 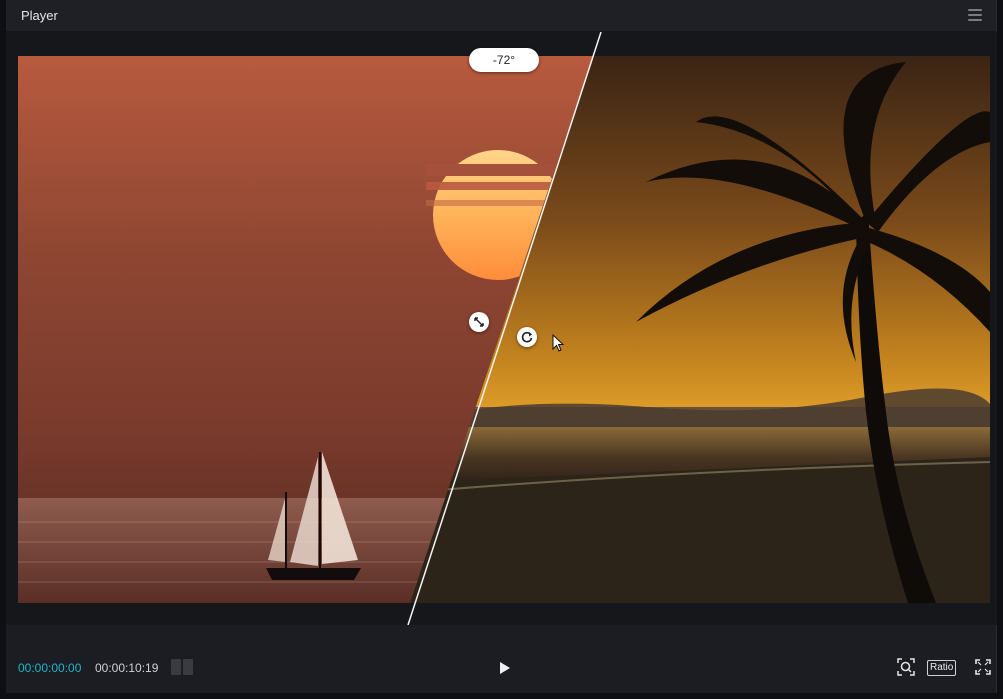 I want to click on total-duration: 00:00:10:19, so click(x=127, y=668).